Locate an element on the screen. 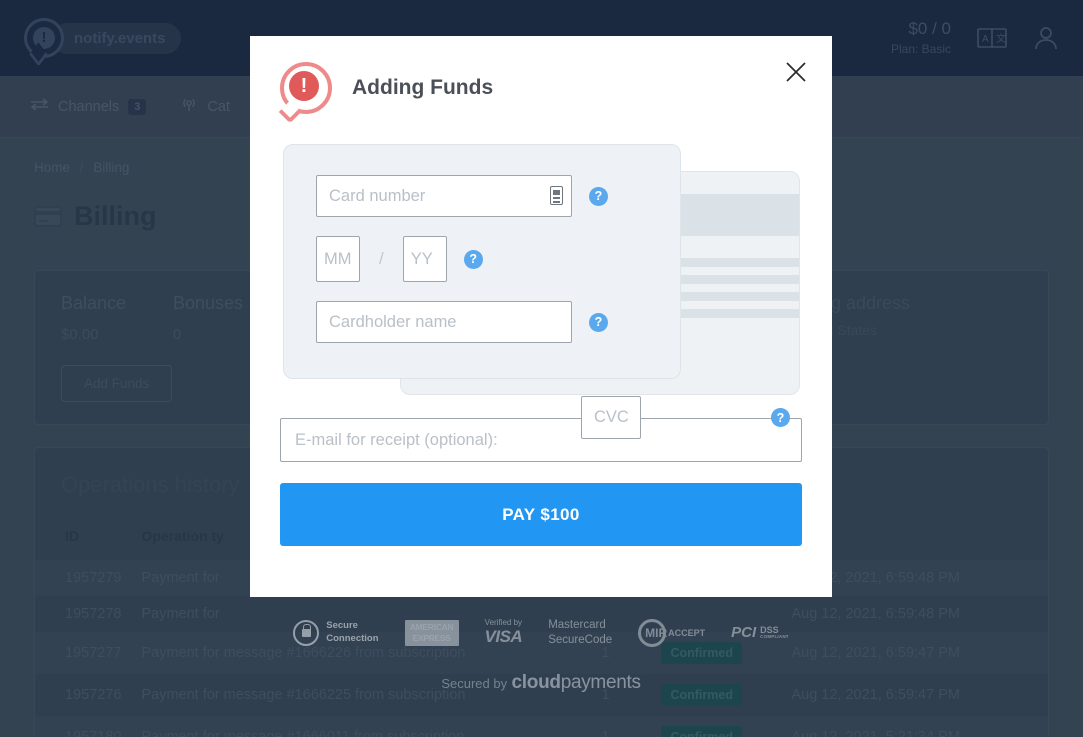 The height and width of the screenshot is (737, 1083). mir-wordmark: MIR is located at coordinates (656, 632).